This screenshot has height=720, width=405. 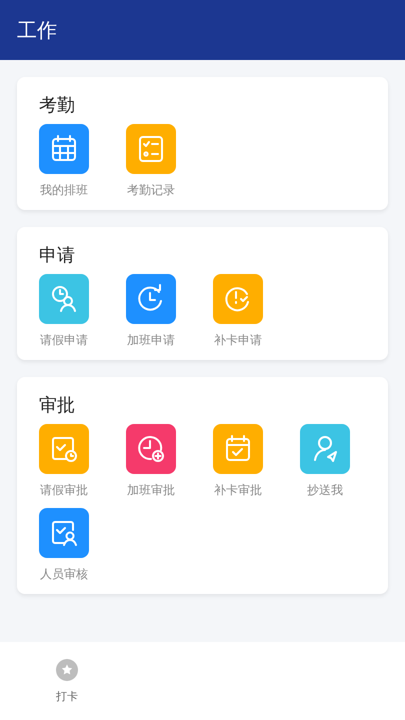 What do you see at coordinates (67, 681) in the screenshot?
I see `tab: 打卡` at bounding box center [67, 681].